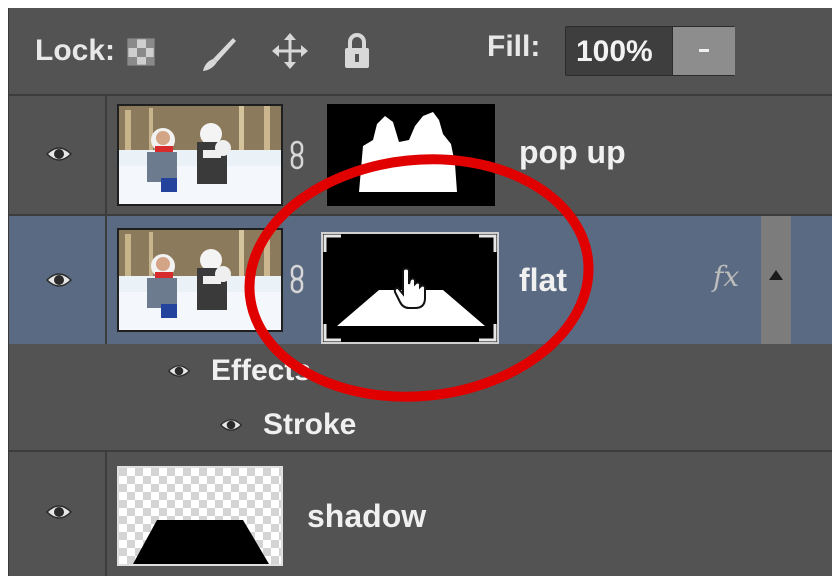 The width and height of the screenshot is (832, 576). I want to click on lock-label: Lock:, so click(75, 50).